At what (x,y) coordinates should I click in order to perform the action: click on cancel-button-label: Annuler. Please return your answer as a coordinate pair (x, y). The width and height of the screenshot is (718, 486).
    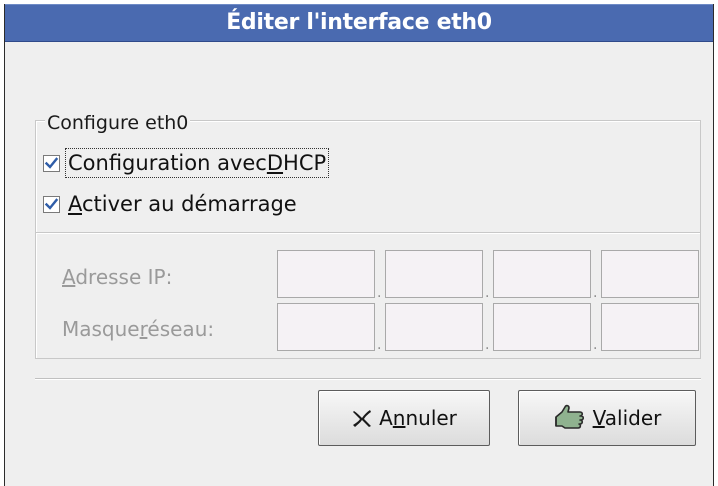
    Looking at the image, I should click on (418, 418).